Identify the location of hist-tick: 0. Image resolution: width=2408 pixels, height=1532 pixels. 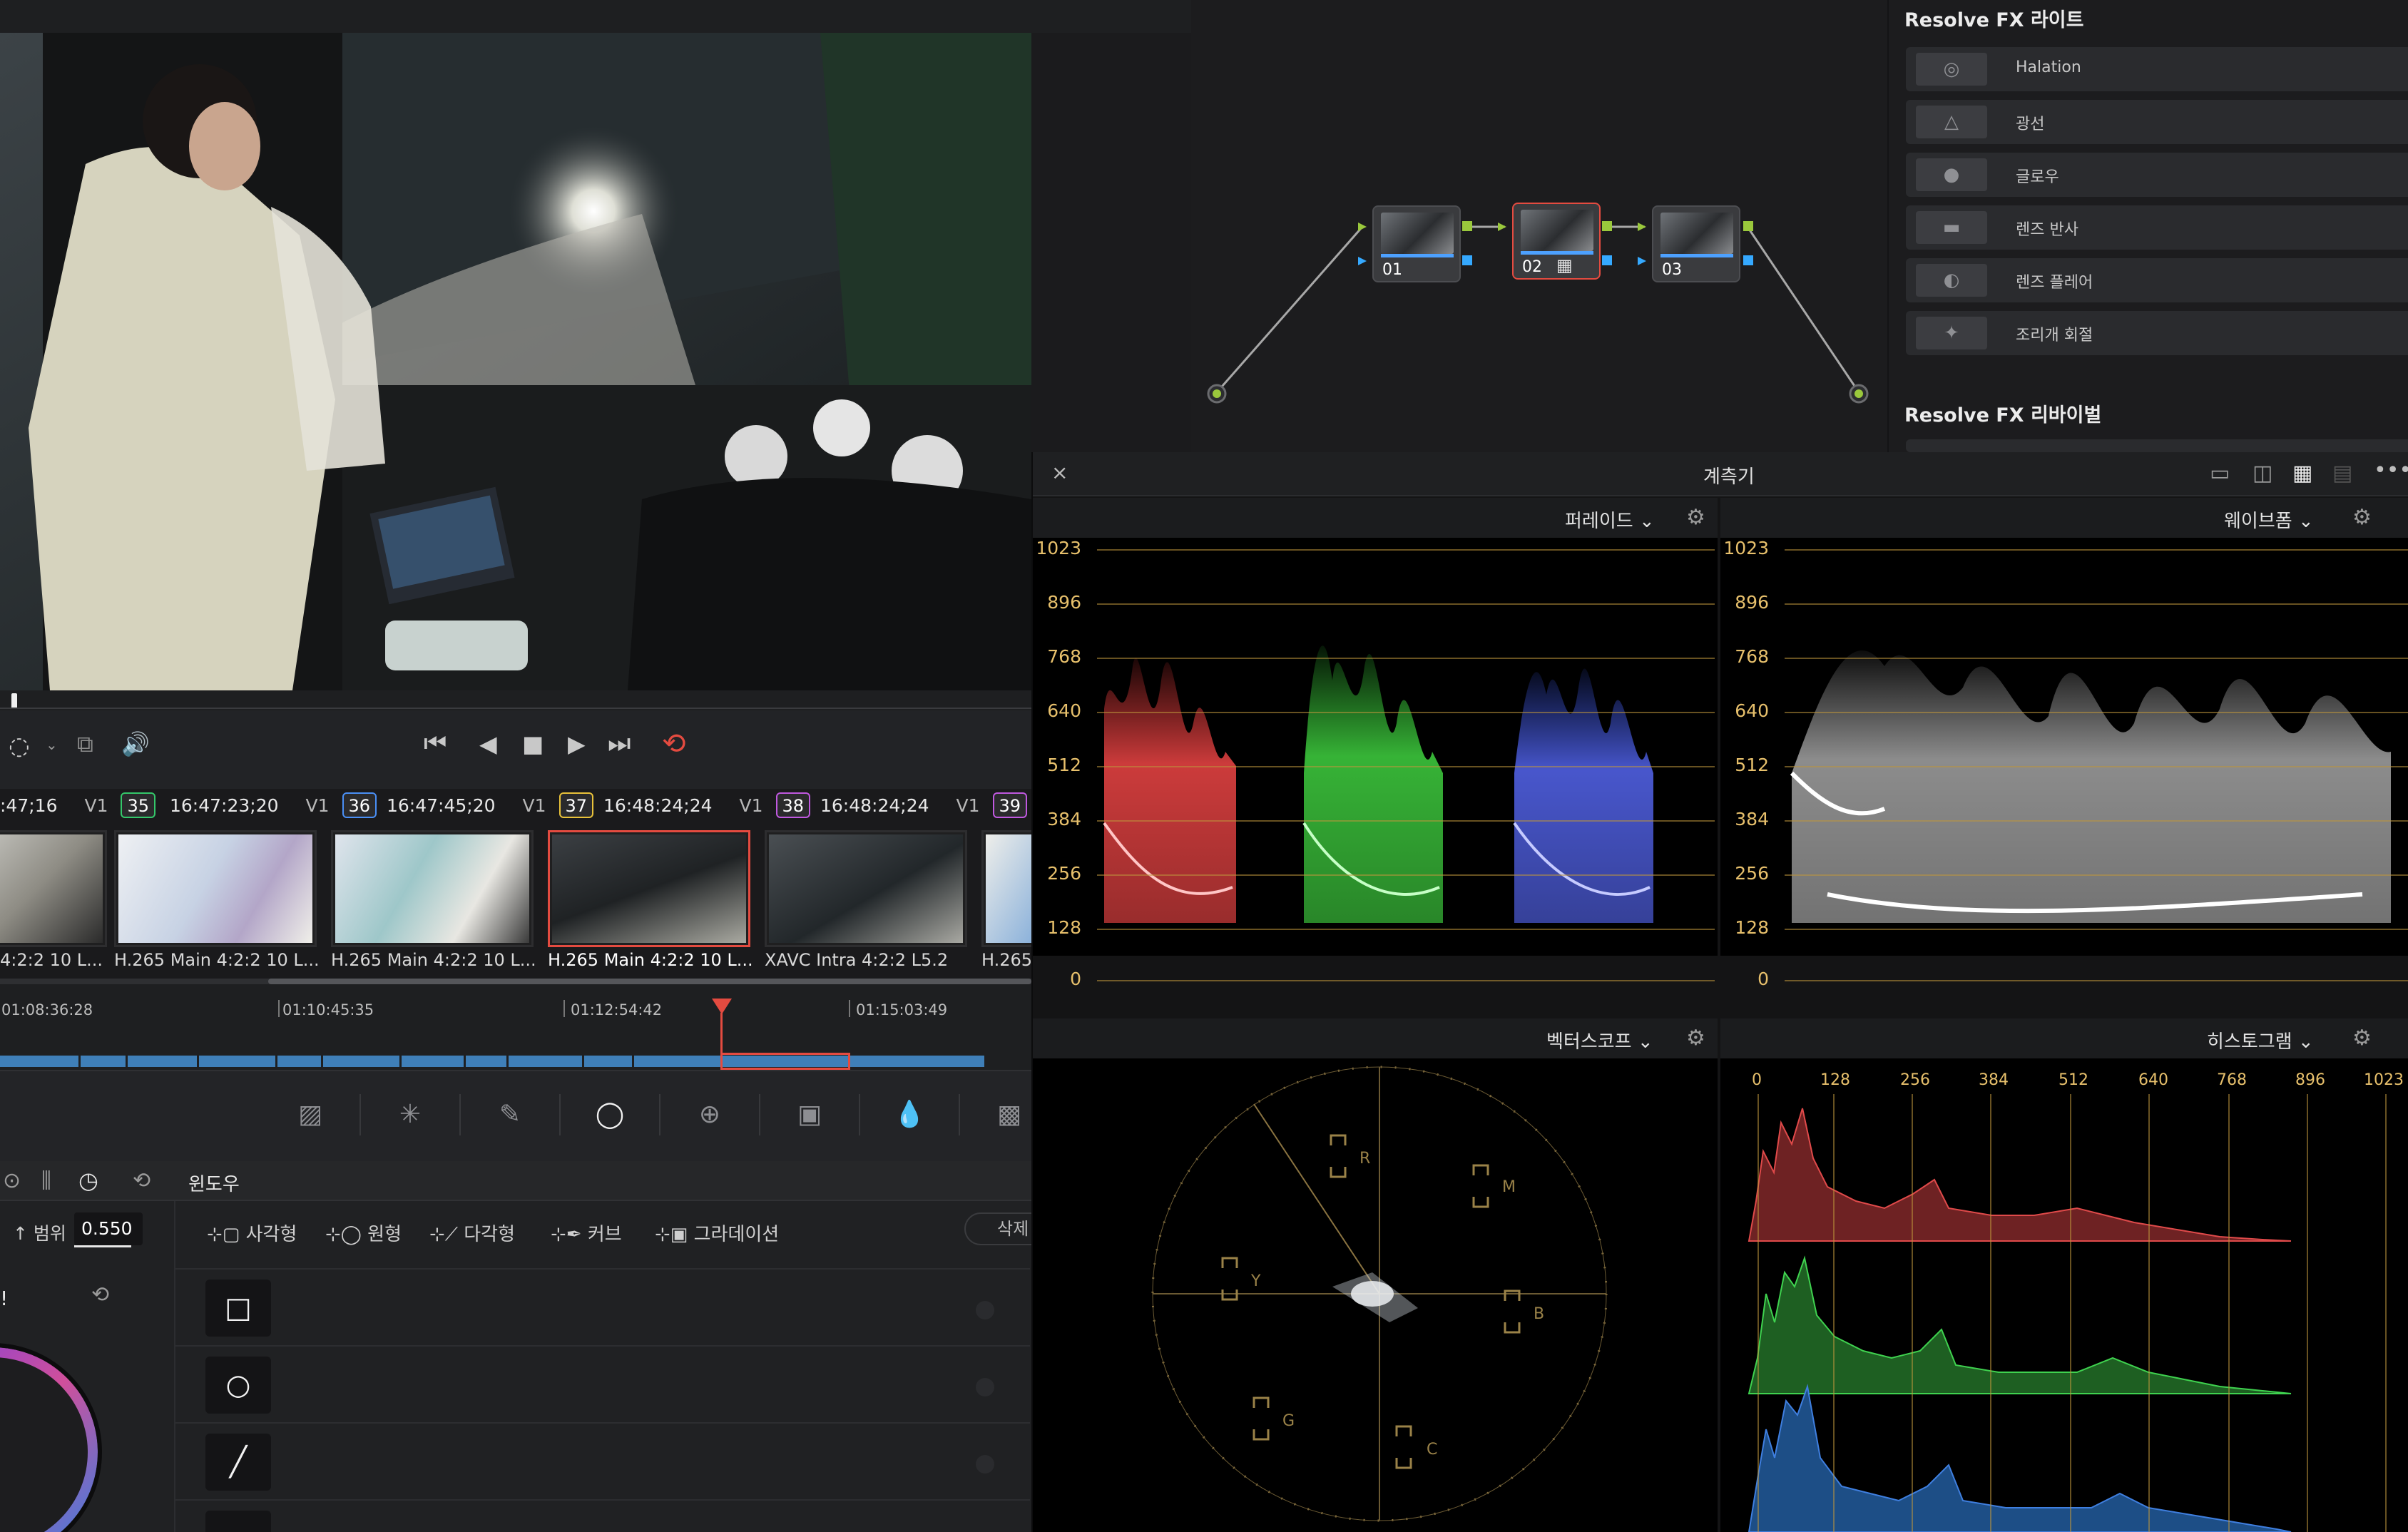
(1757, 1080).